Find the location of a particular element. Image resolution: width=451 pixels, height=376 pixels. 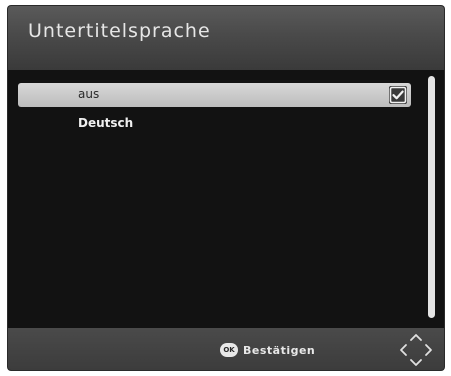

list-item-label: aus is located at coordinates (89, 94).